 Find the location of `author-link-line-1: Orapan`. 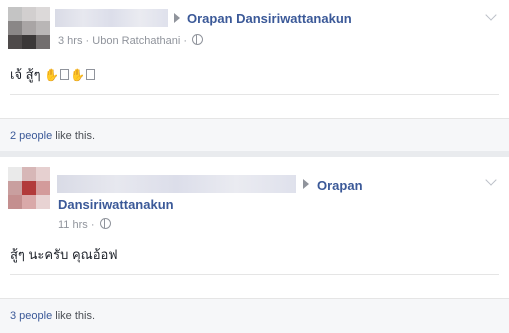

author-link-line-1: Orapan is located at coordinates (340, 185).